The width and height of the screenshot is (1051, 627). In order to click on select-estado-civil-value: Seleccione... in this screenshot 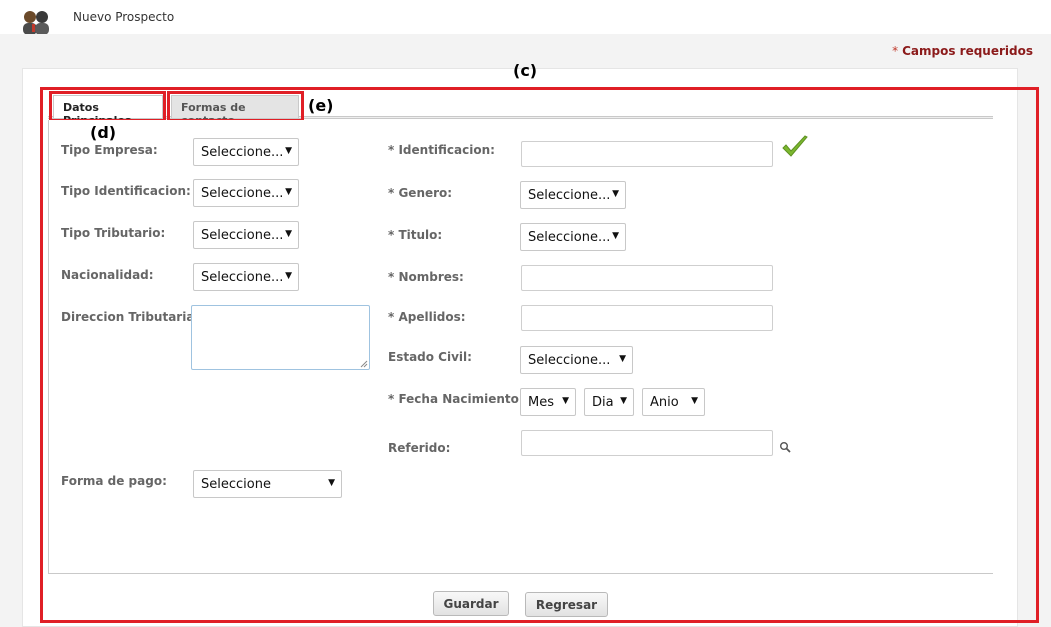, I will do `click(569, 360)`.